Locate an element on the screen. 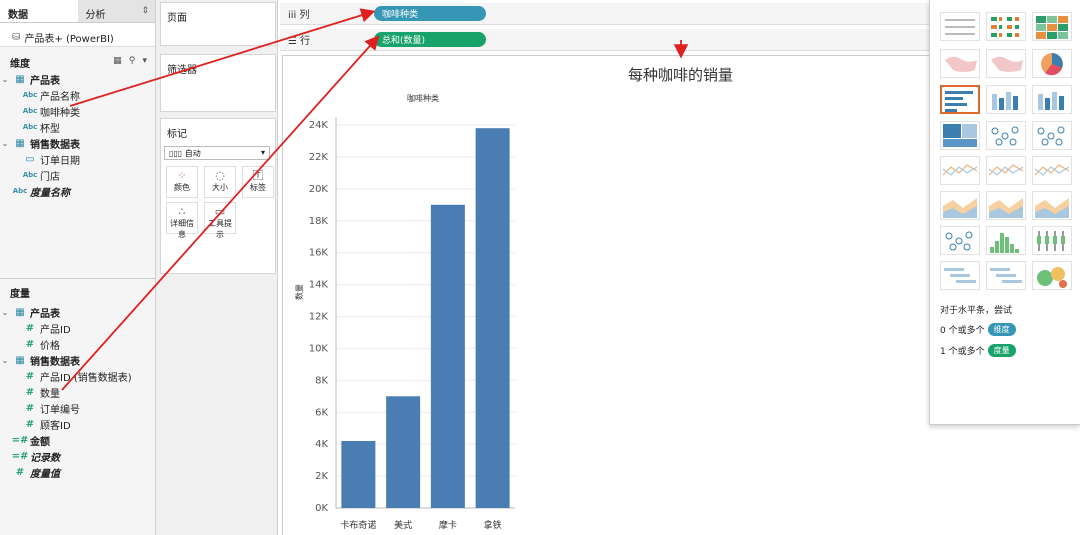 This screenshot has height=535, width=1080. field-label: 订单编号 is located at coordinates (60, 410).